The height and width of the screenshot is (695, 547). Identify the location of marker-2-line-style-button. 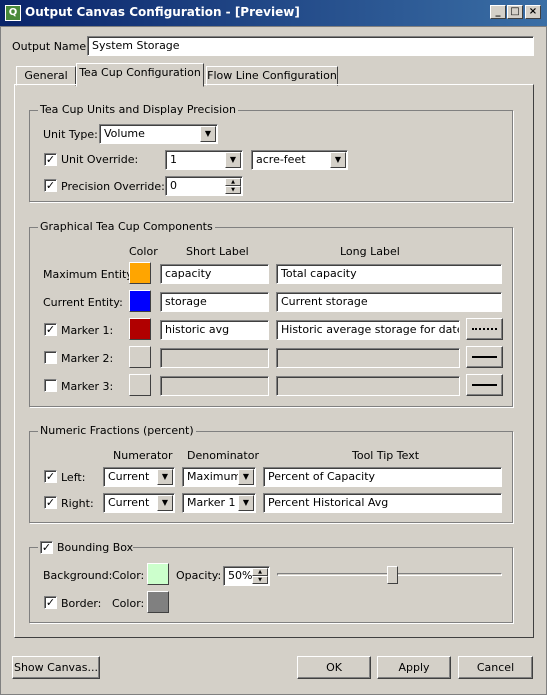
(484, 357).